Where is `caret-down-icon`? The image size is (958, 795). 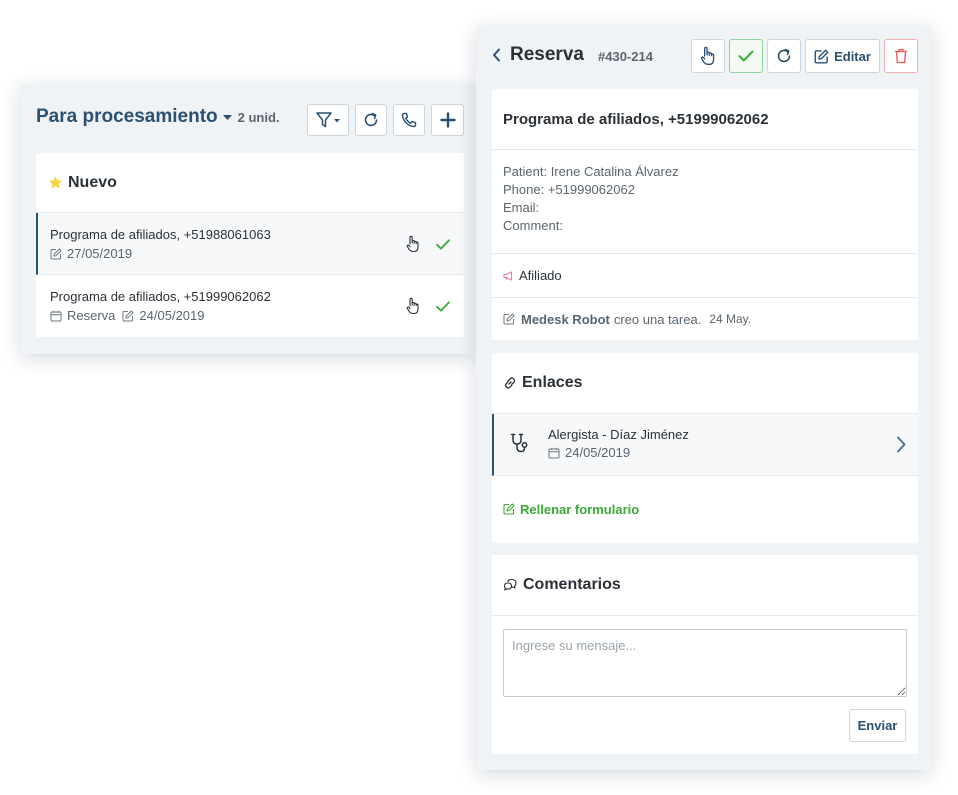
caret-down-icon is located at coordinates (227, 117).